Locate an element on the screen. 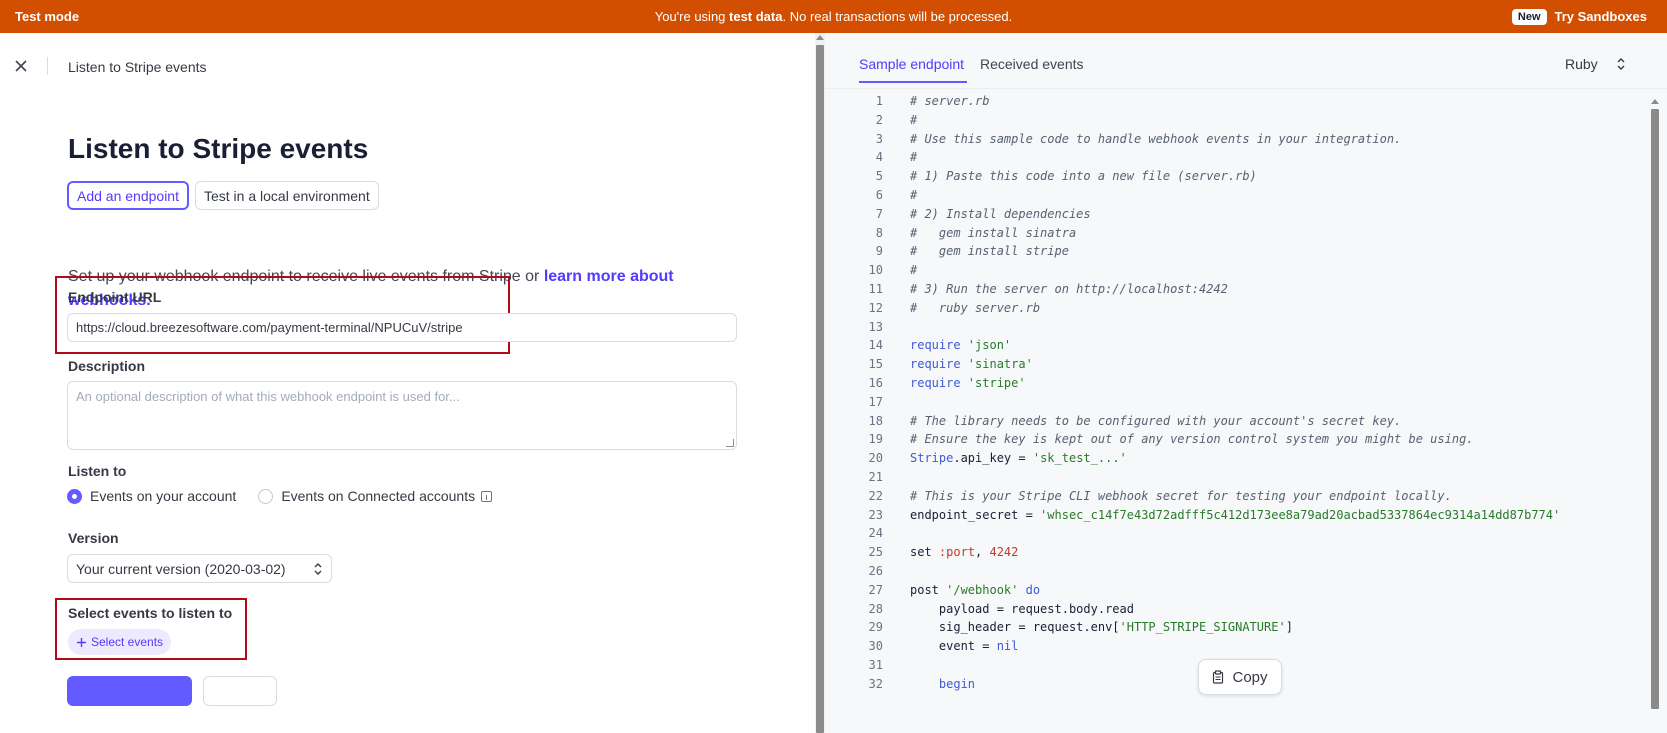  line-number: 21 is located at coordinates (875, 477).